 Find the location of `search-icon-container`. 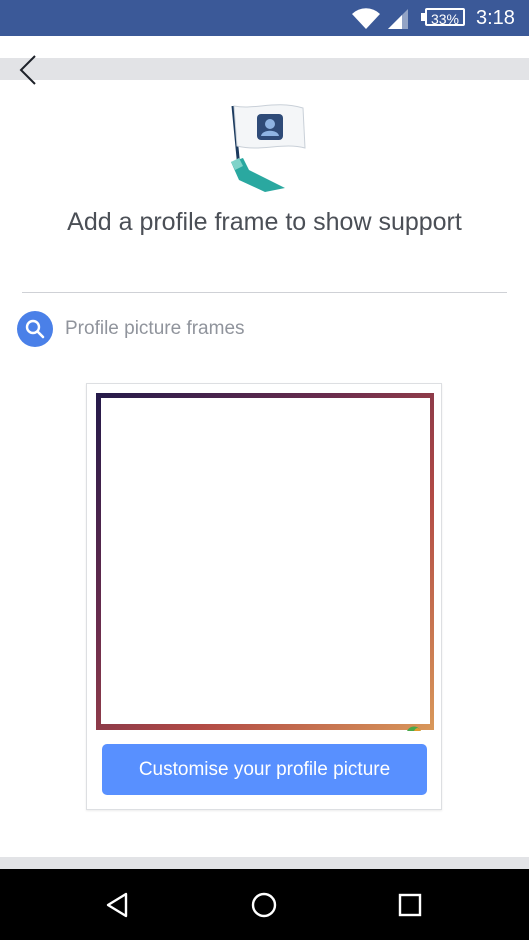

search-icon-container is located at coordinates (35, 329).